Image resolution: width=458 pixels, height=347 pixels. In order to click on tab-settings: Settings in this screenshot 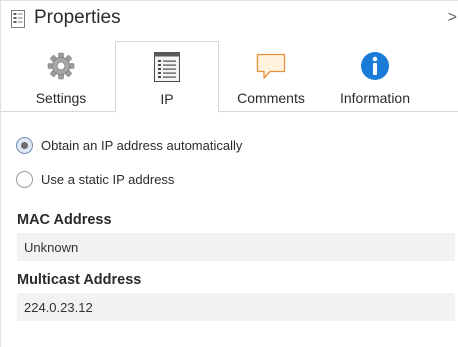, I will do `click(61, 76)`.